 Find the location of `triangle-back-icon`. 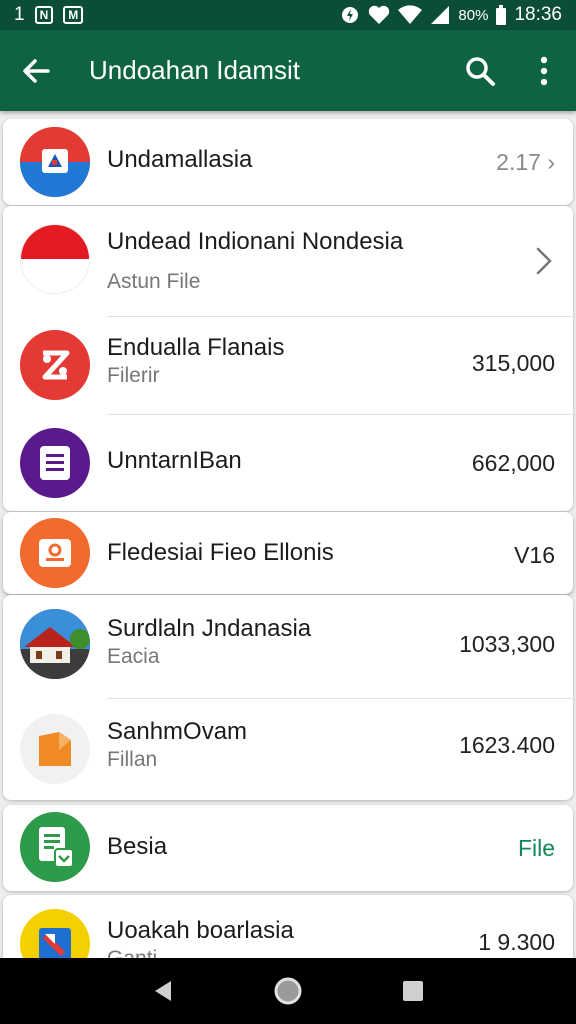

triangle-back-icon is located at coordinates (162, 991).